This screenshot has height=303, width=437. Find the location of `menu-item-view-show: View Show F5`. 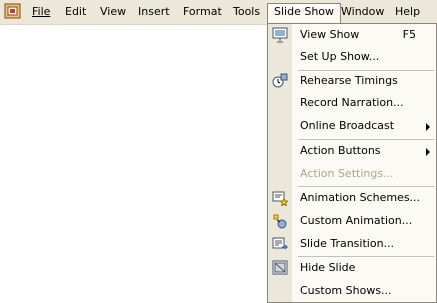

menu-item-view-show: View Show F5 is located at coordinates (352, 35).